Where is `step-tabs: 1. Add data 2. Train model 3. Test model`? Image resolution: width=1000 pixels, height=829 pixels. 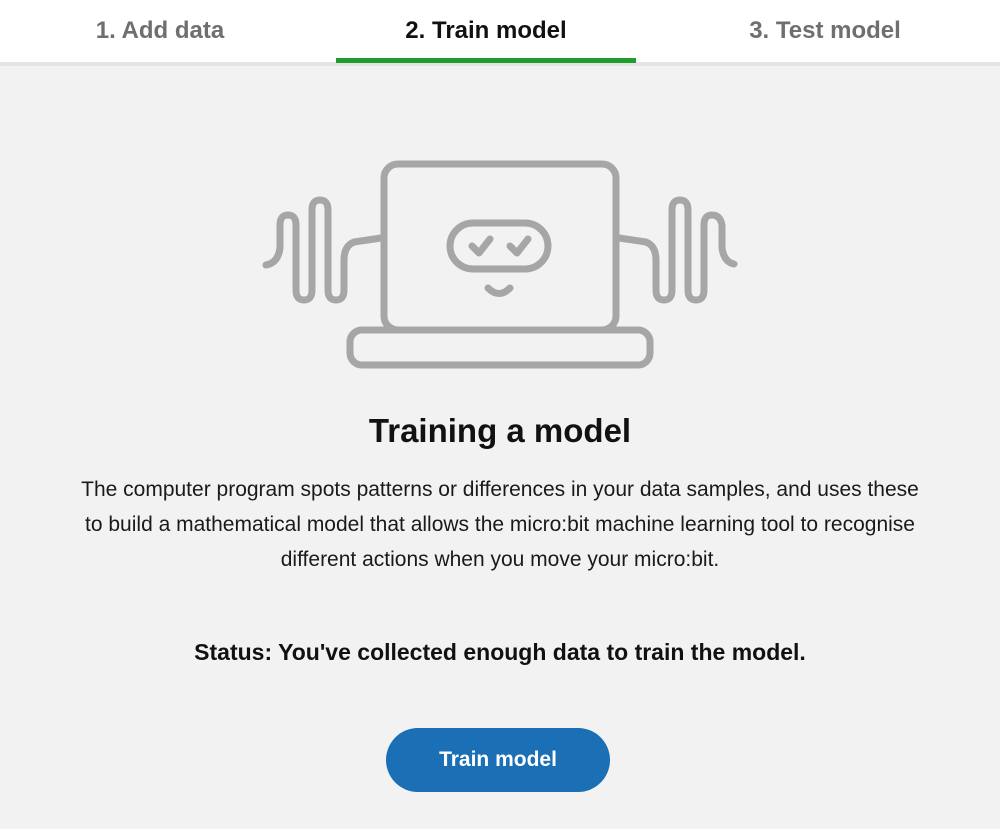
step-tabs: 1. Add data 2. Train model 3. Test model is located at coordinates (500, 33).